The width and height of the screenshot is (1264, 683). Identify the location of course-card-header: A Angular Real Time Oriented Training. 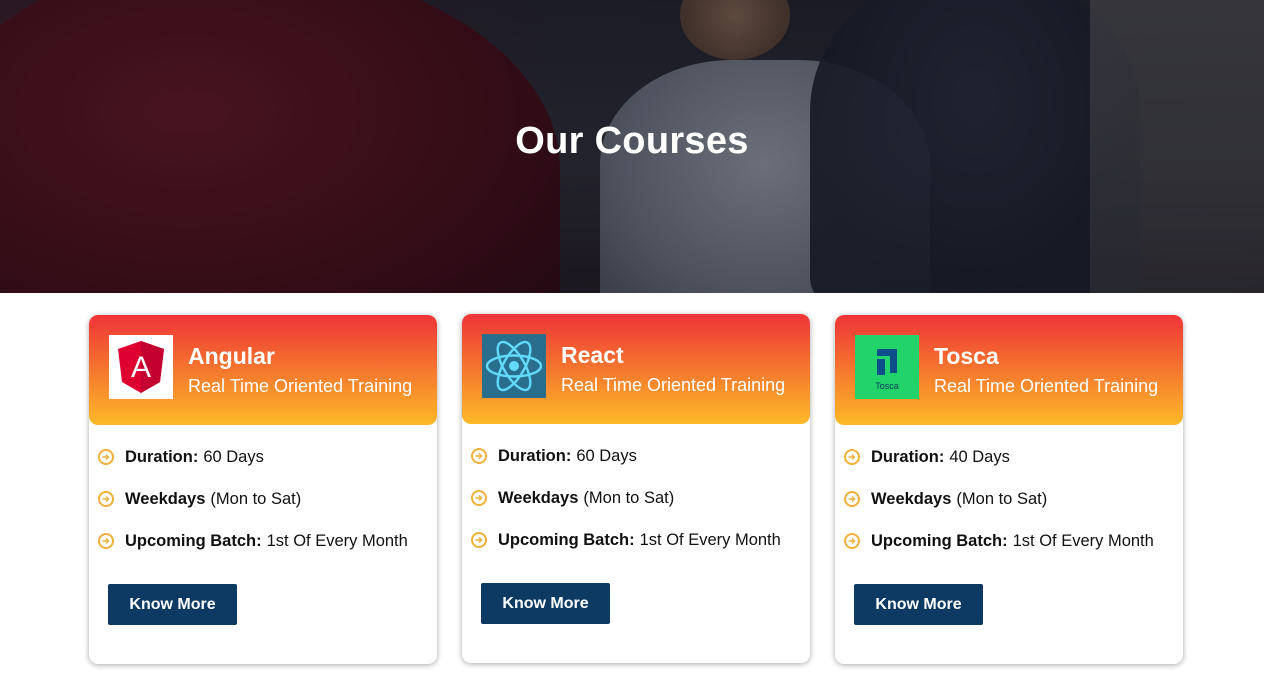
(263, 370).